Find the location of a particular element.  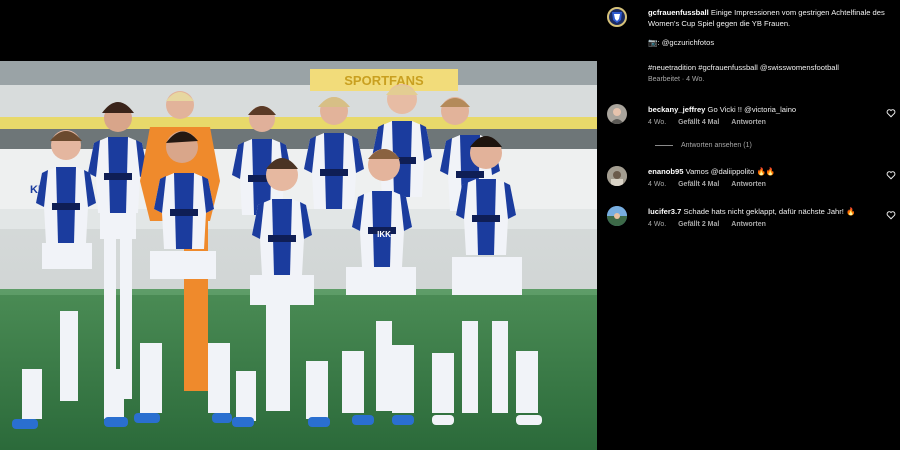

stadium-banner-text: SPORTFANS is located at coordinates (384, 80).